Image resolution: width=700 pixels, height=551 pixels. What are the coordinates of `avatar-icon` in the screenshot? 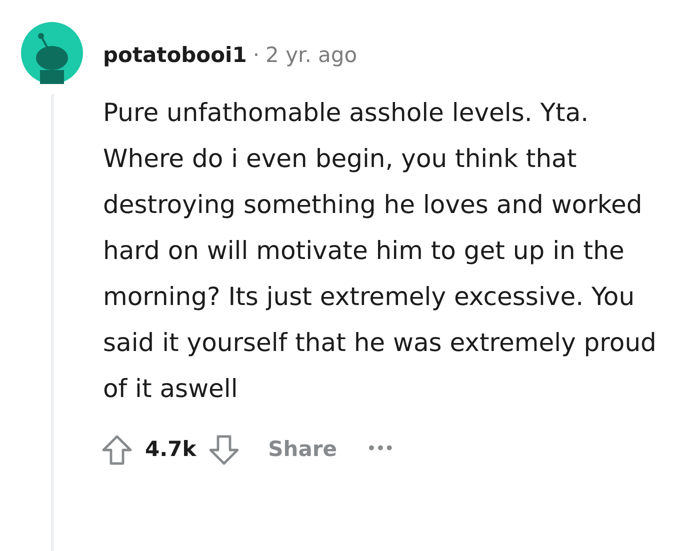 It's located at (51, 53).